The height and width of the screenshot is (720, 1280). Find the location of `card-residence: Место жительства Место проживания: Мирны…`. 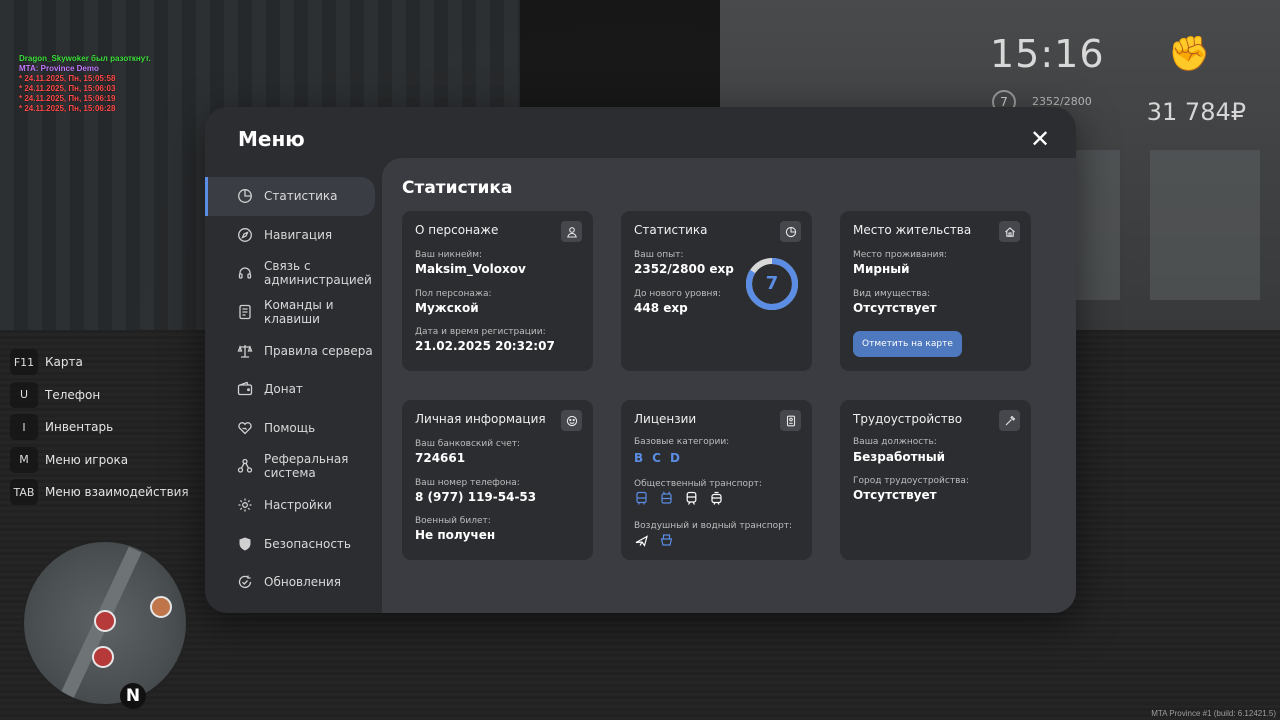

card-residence: Место жительства Место проживания: Мирны… is located at coordinates (935, 291).